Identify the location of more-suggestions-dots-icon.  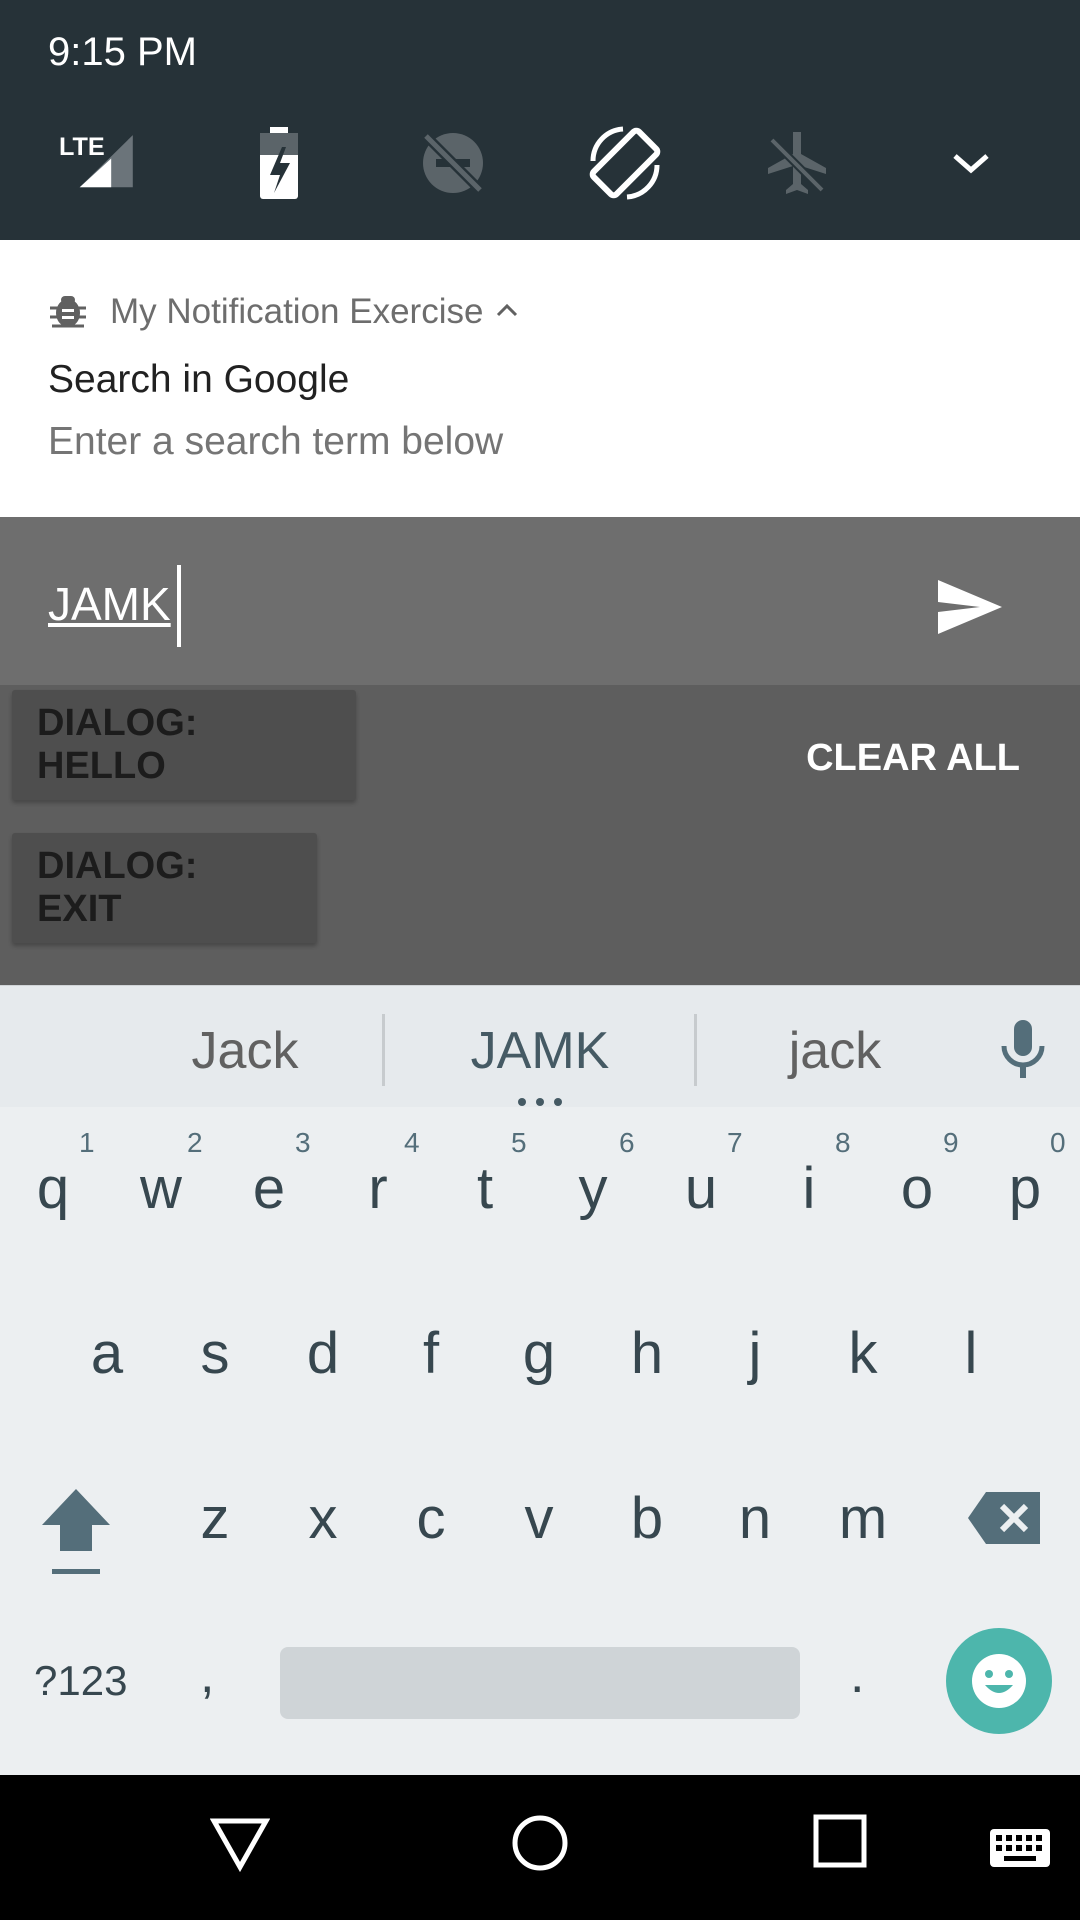
(540, 1103).